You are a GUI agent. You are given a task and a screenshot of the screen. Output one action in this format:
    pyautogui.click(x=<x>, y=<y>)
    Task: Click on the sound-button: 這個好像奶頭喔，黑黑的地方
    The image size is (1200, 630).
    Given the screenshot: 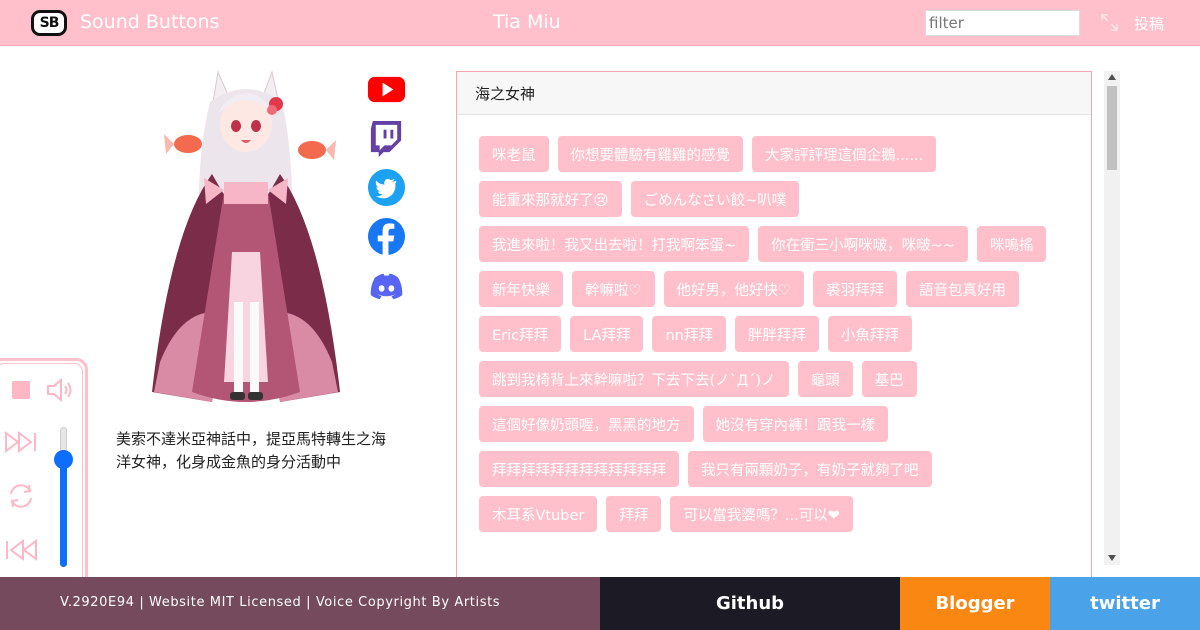 What is the action you would take?
    pyautogui.click(x=586, y=424)
    